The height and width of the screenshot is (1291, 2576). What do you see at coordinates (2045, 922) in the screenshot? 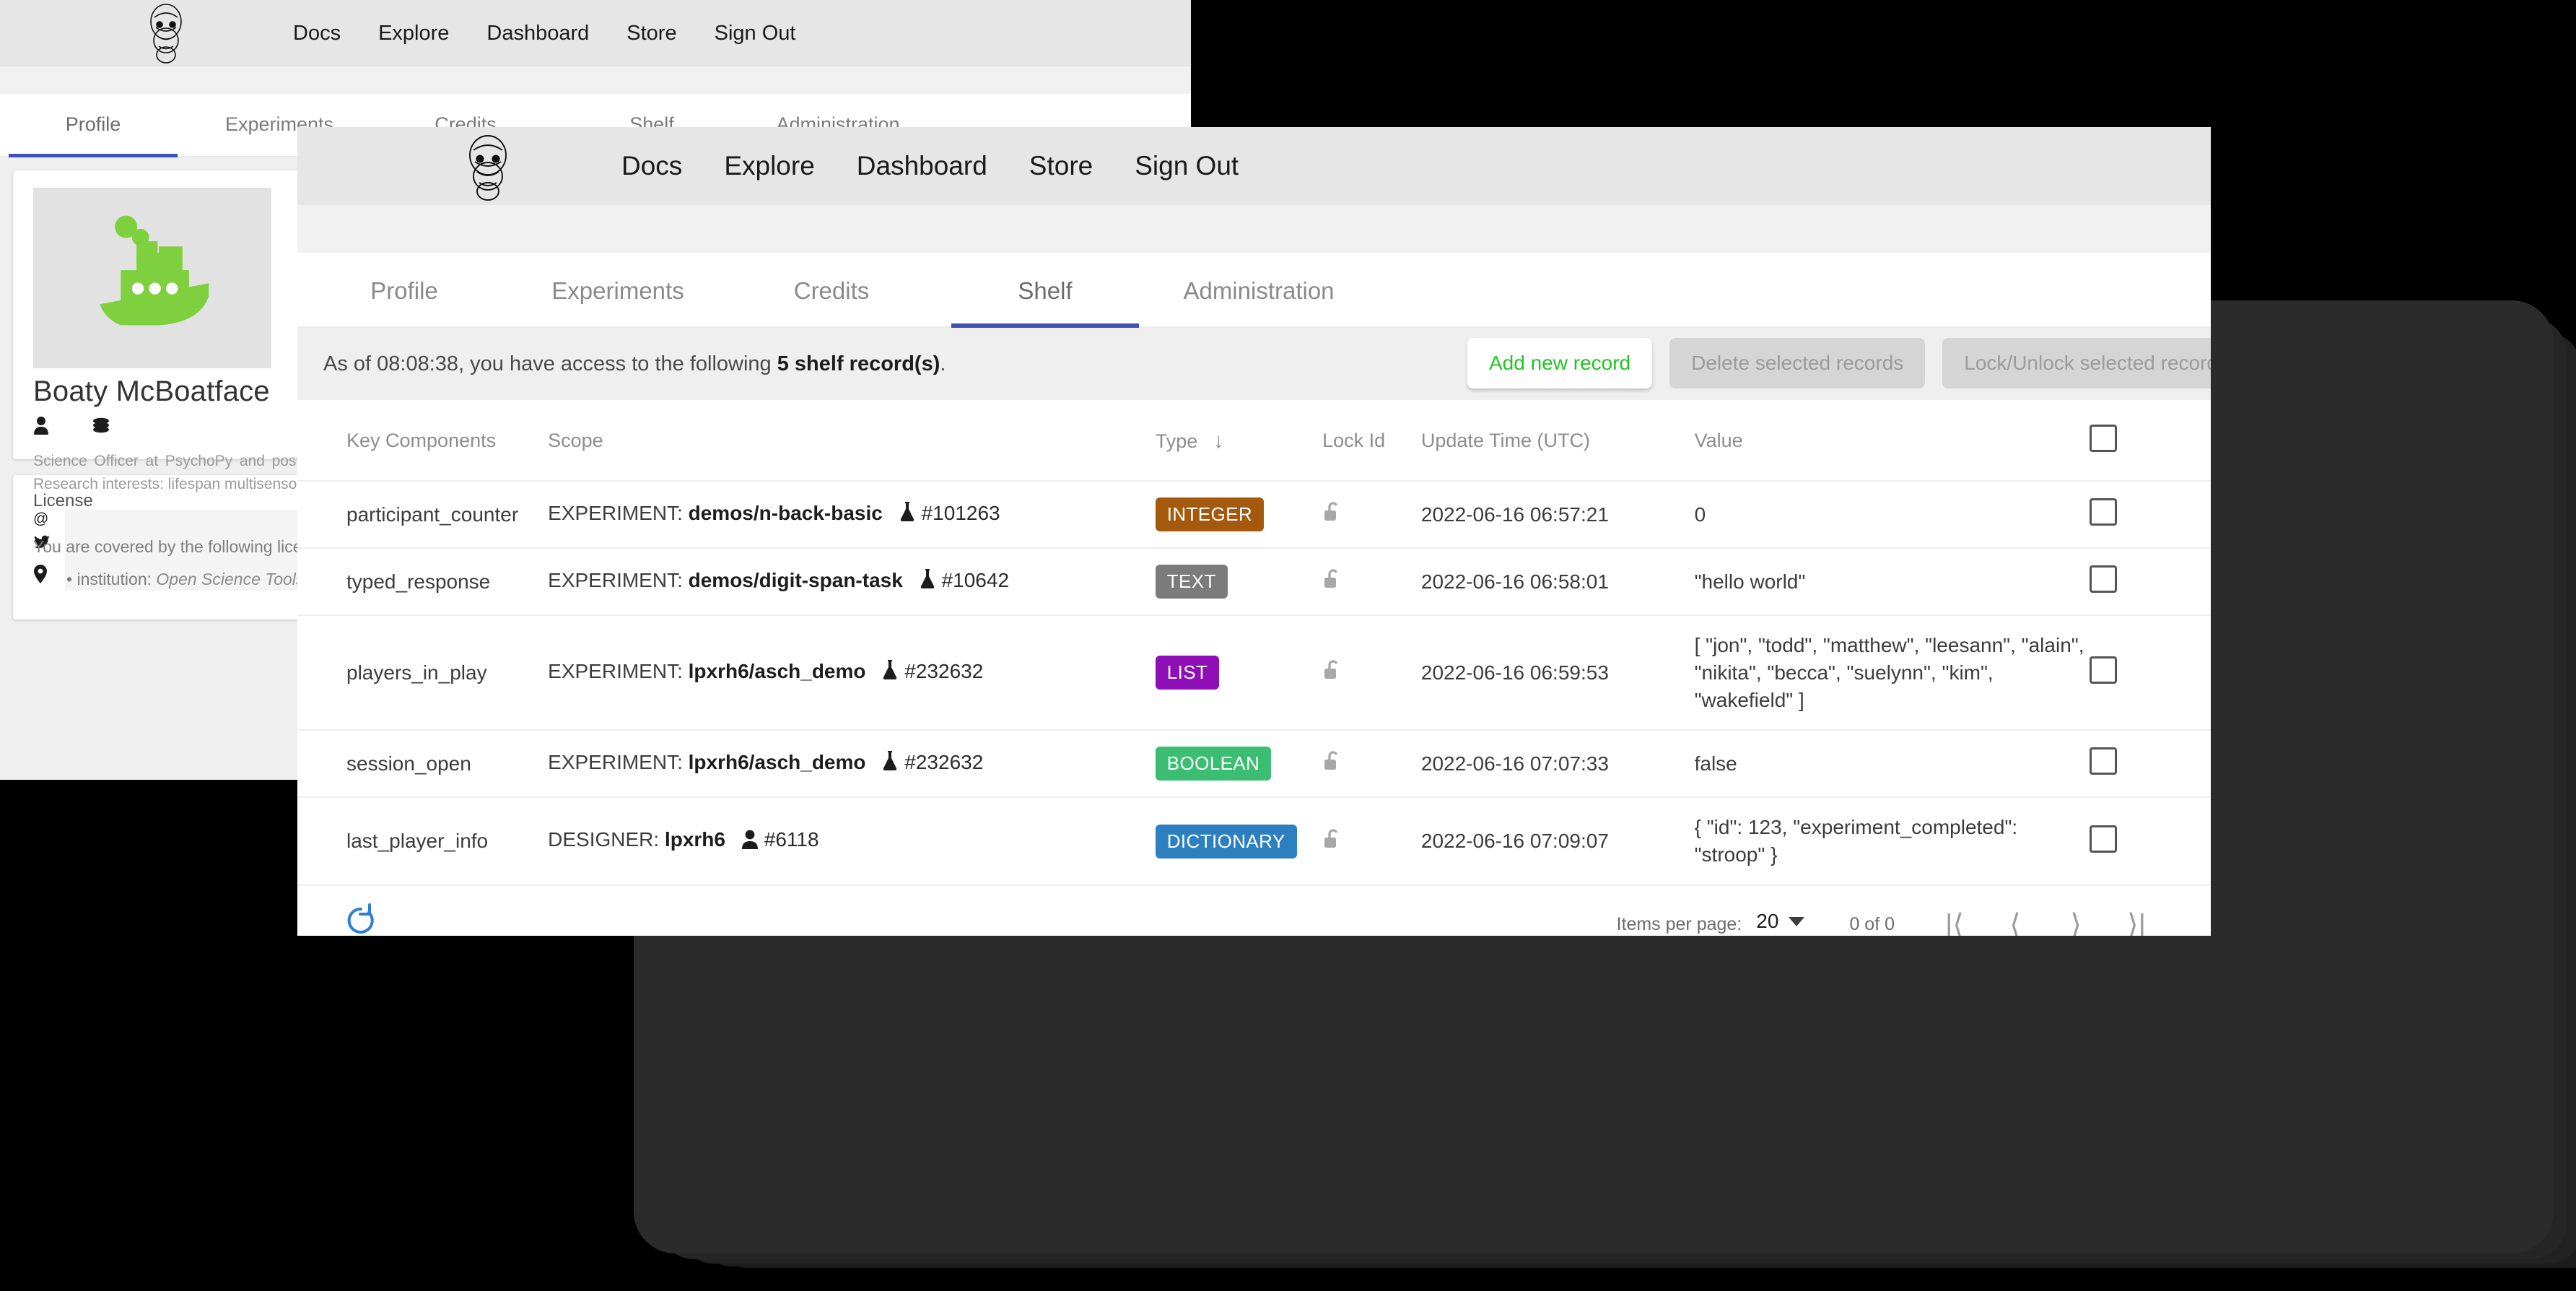
I see `pagination-buttons: |⟨ ⟨ ⟩ ⟩|` at bounding box center [2045, 922].